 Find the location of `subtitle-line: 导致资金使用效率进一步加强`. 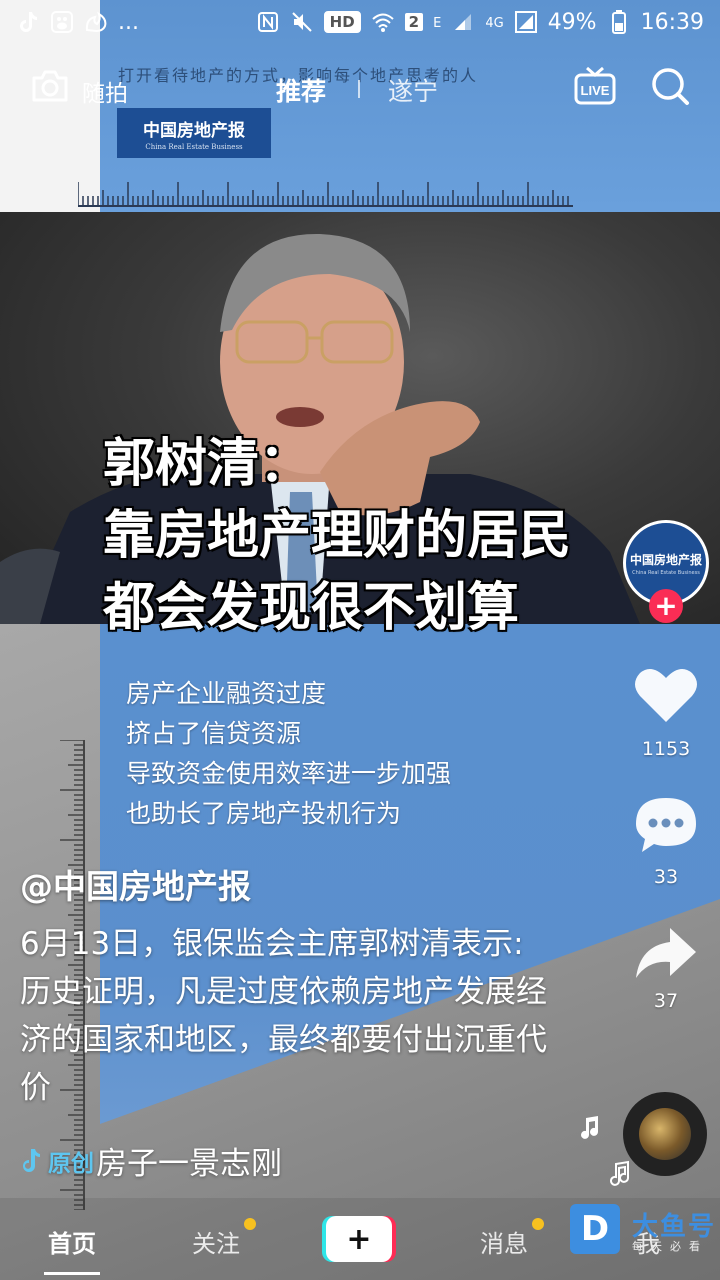

subtitle-line: 导致资金使用效率进一步加强 is located at coordinates (289, 773).